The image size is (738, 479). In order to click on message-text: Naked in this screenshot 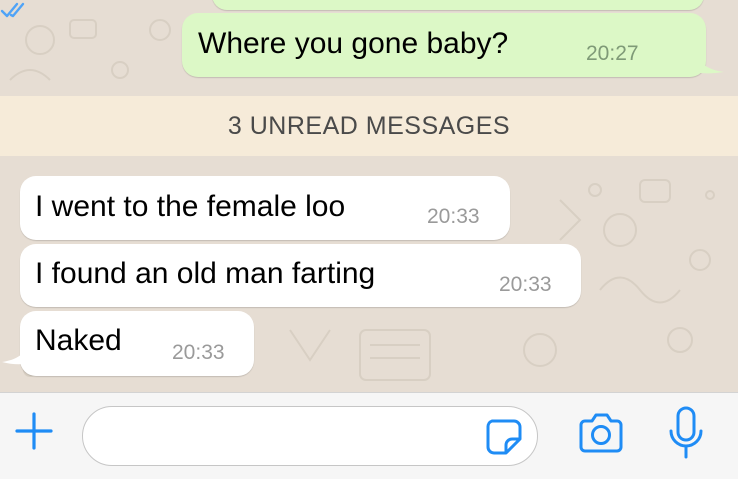, I will do `click(78, 340)`.